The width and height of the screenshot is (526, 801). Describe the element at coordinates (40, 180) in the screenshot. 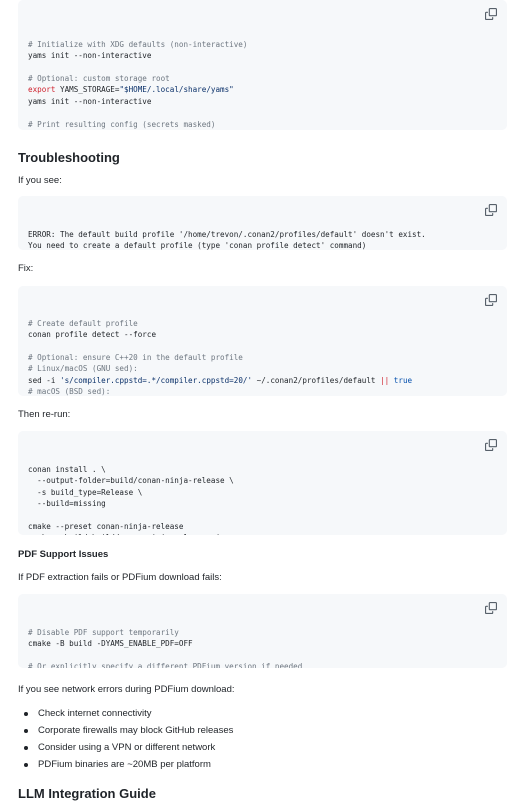

I see `if-you-see-text: If you see:` at that location.